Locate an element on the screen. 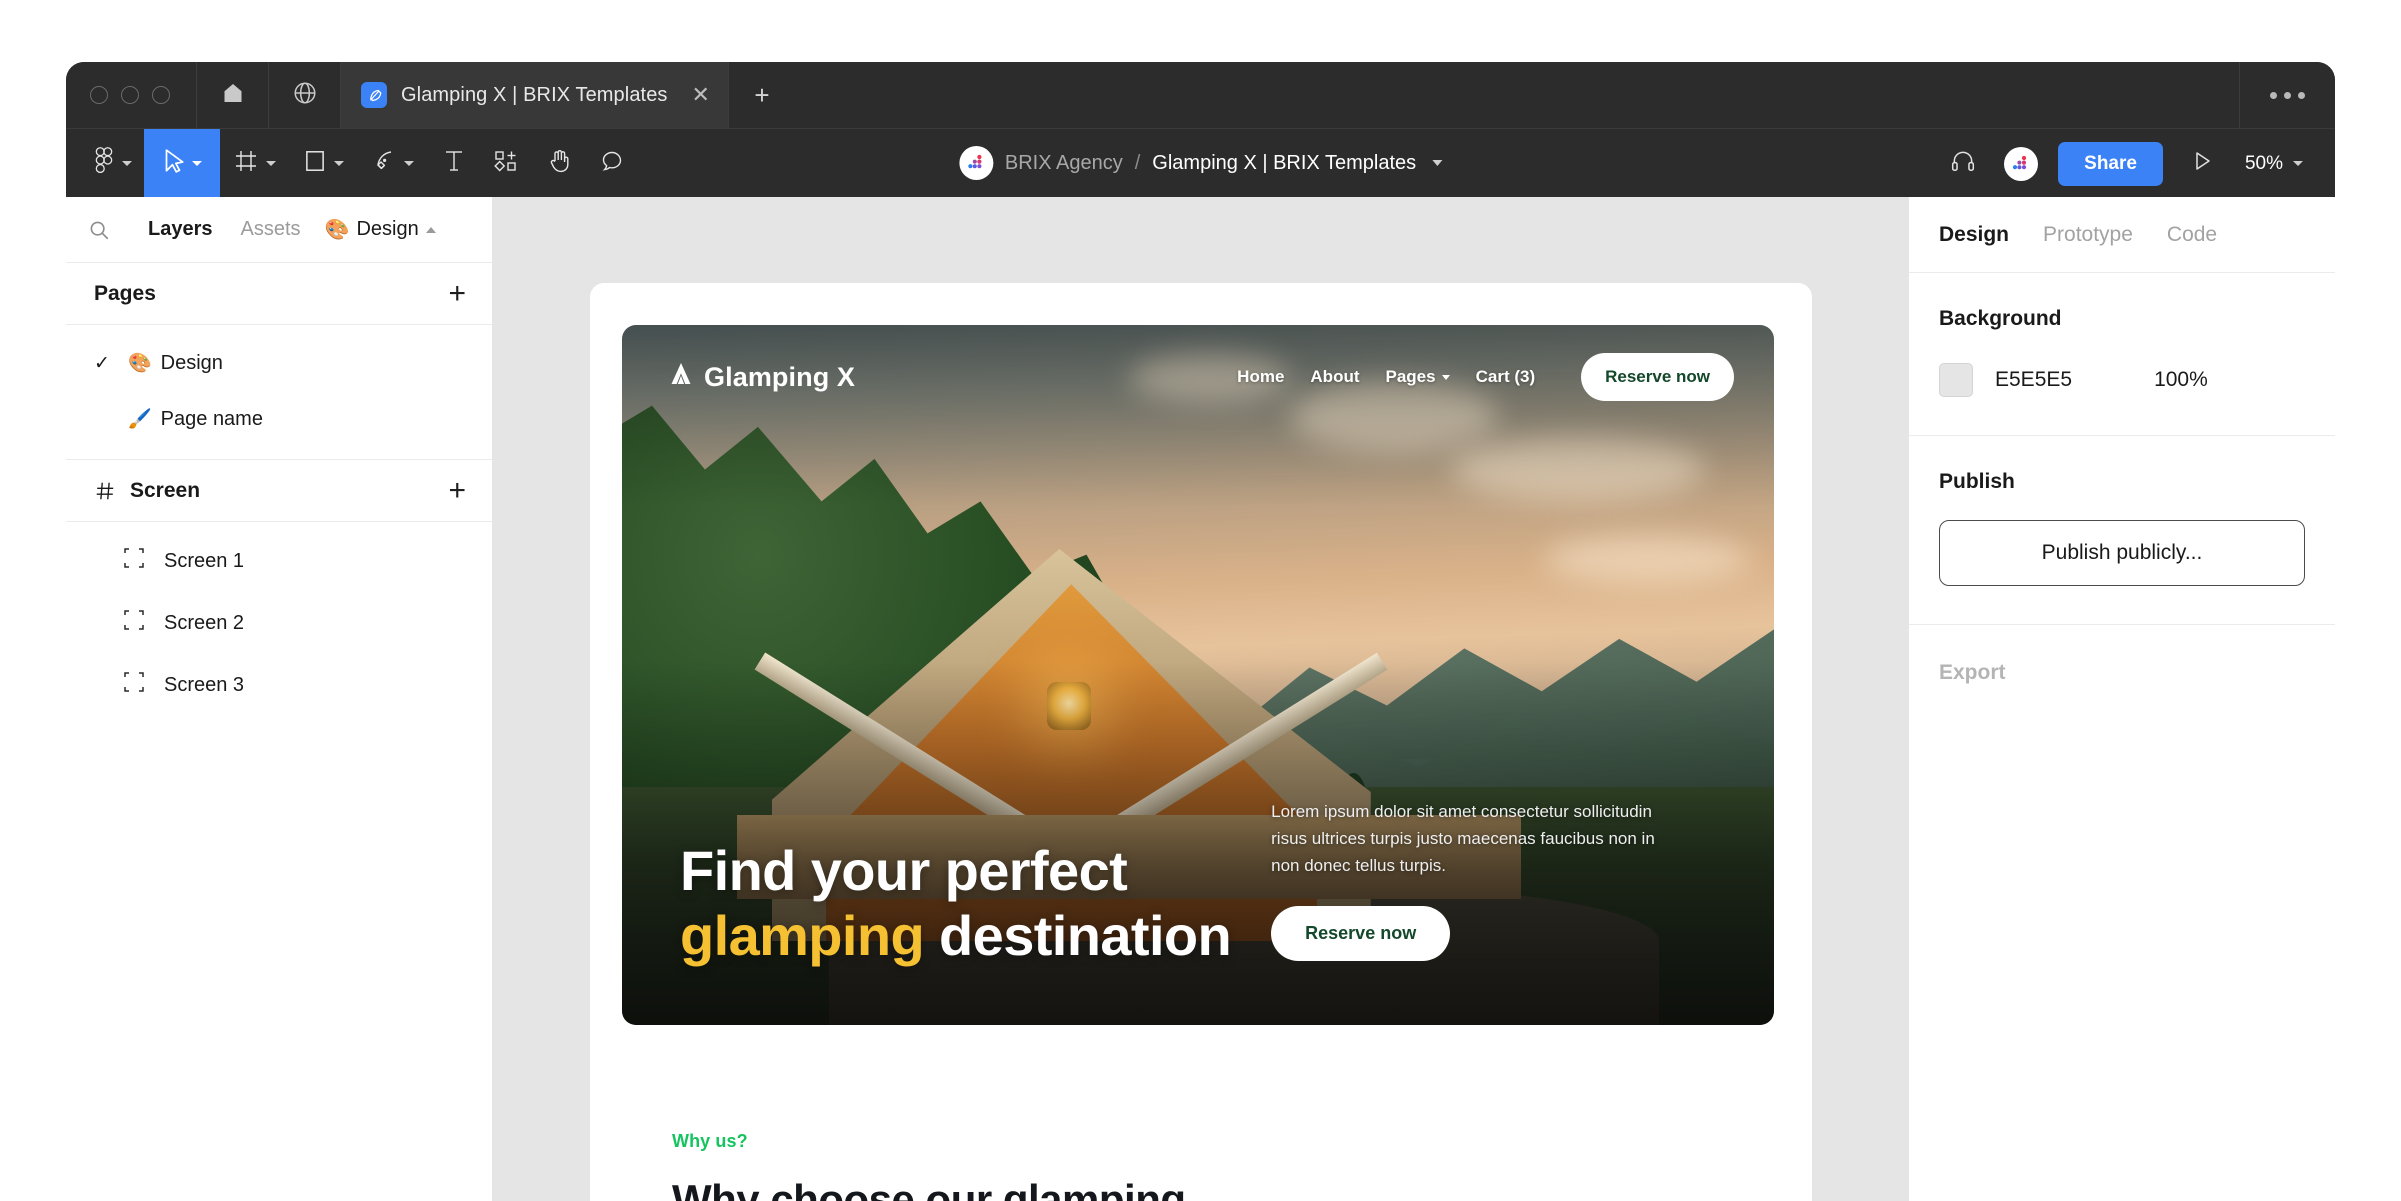 This screenshot has height=1201, width=2401. shape-tool is located at coordinates (324, 163).